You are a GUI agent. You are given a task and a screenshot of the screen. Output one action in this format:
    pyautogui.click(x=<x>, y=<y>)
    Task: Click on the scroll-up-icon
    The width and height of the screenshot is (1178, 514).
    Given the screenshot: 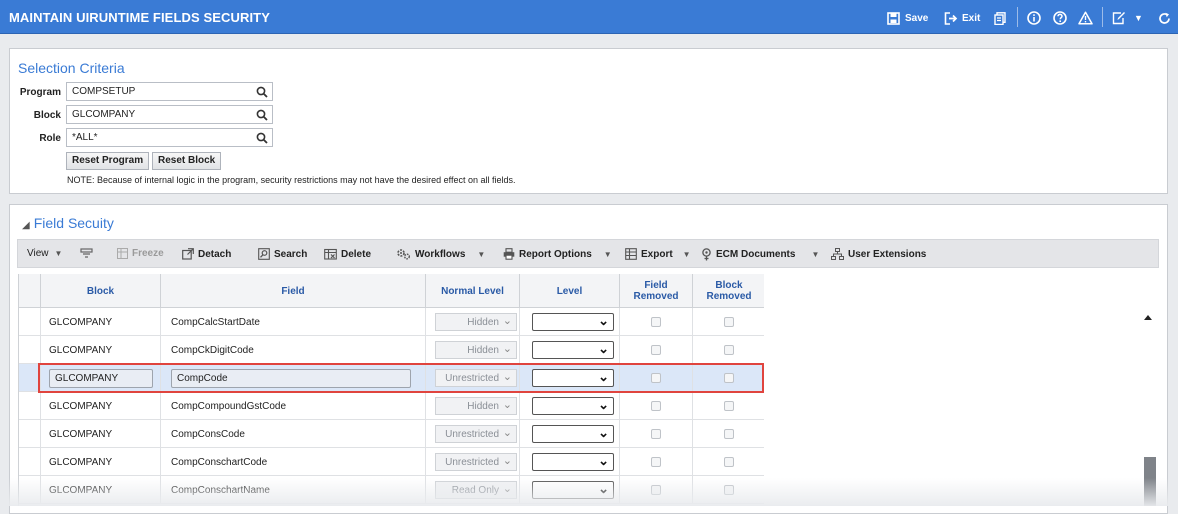 What is the action you would take?
    pyautogui.click(x=1148, y=317)
    